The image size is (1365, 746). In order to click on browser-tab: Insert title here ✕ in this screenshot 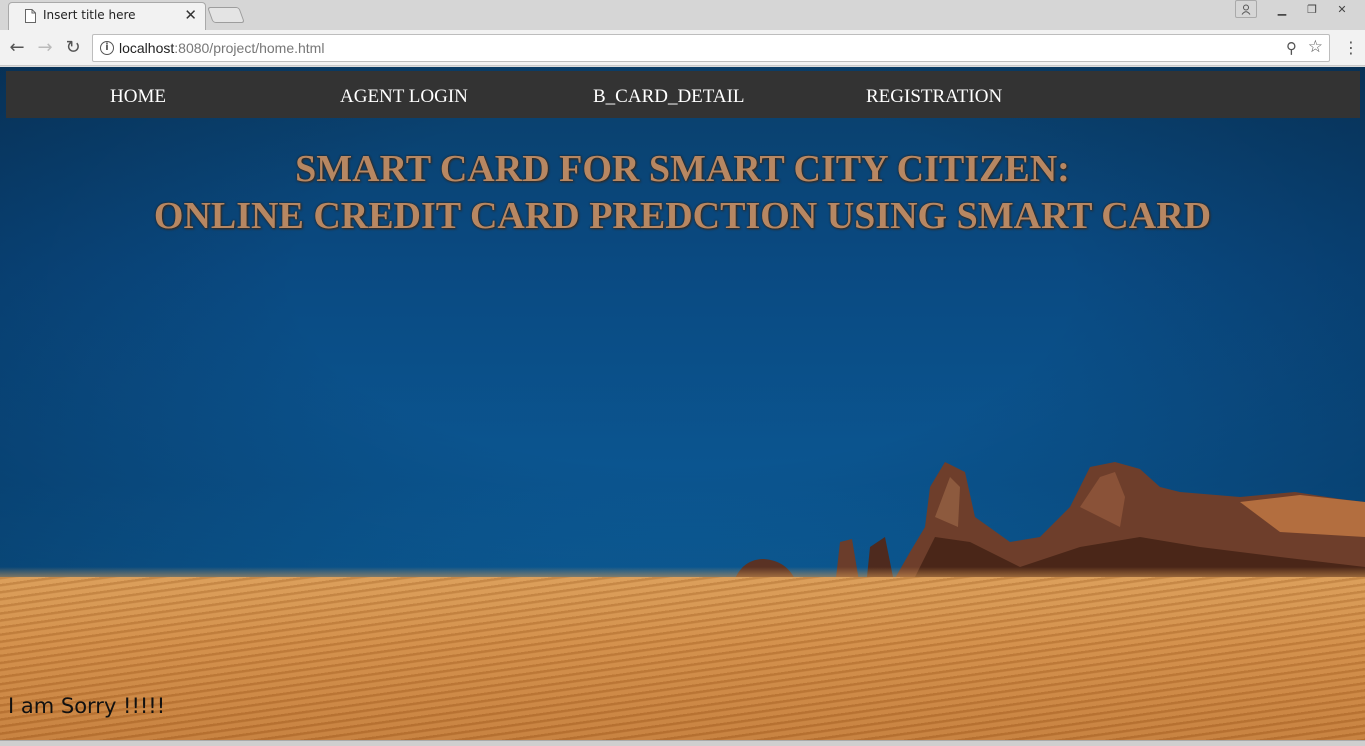, I will do `click(107, 16)`.